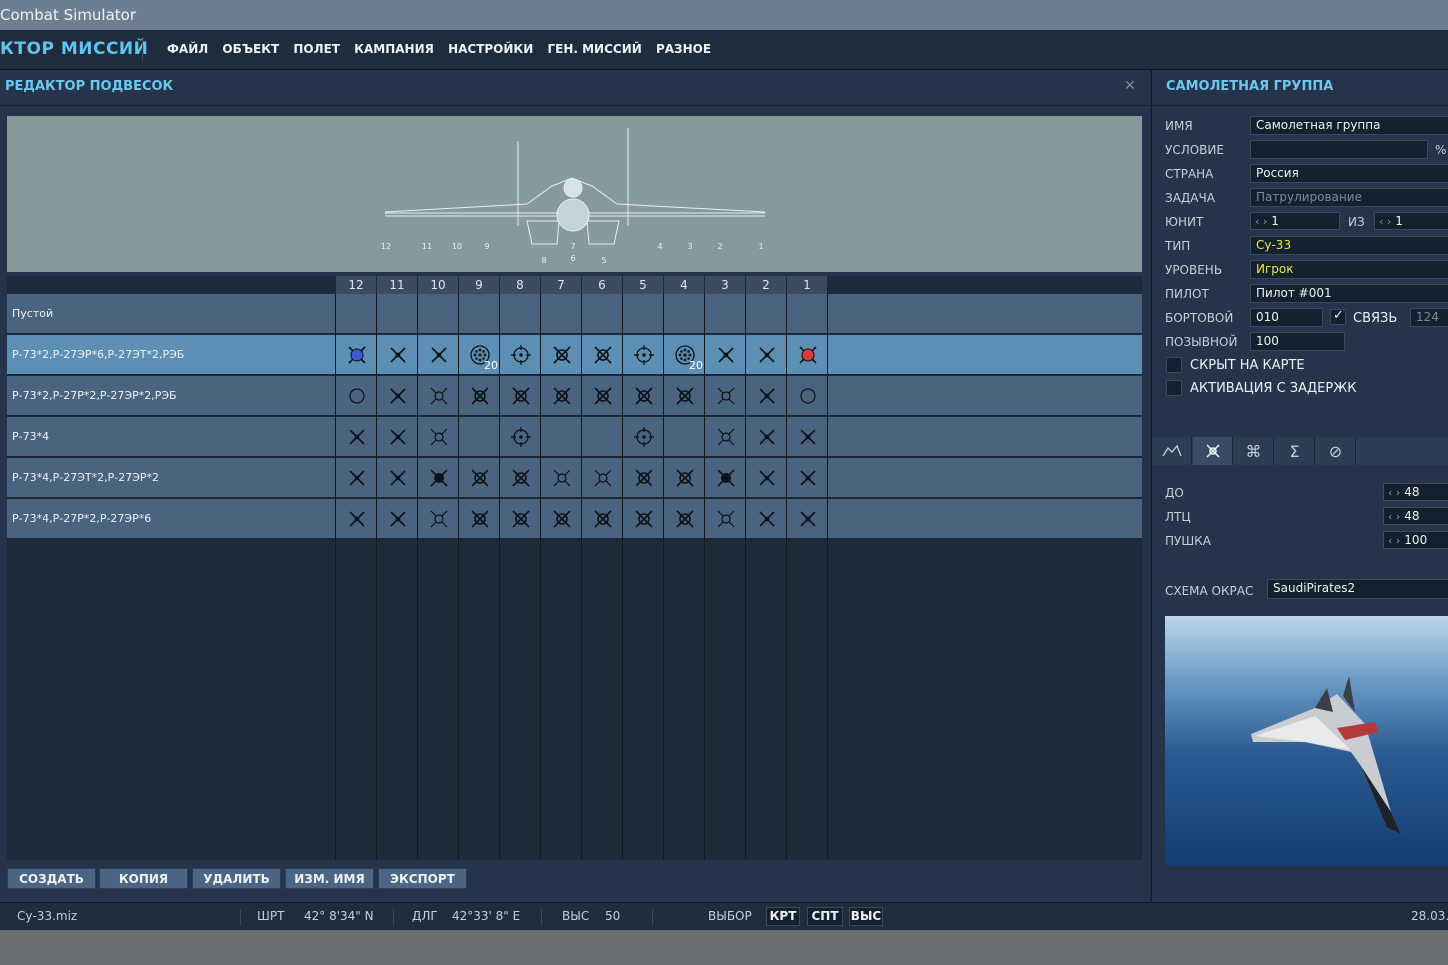 The image size is (1448, 965). What do you see at coordinates (1174, 365) in the screenshot?
I see `hidden-on-map-checkbox` at bounding box center [1174, 365].